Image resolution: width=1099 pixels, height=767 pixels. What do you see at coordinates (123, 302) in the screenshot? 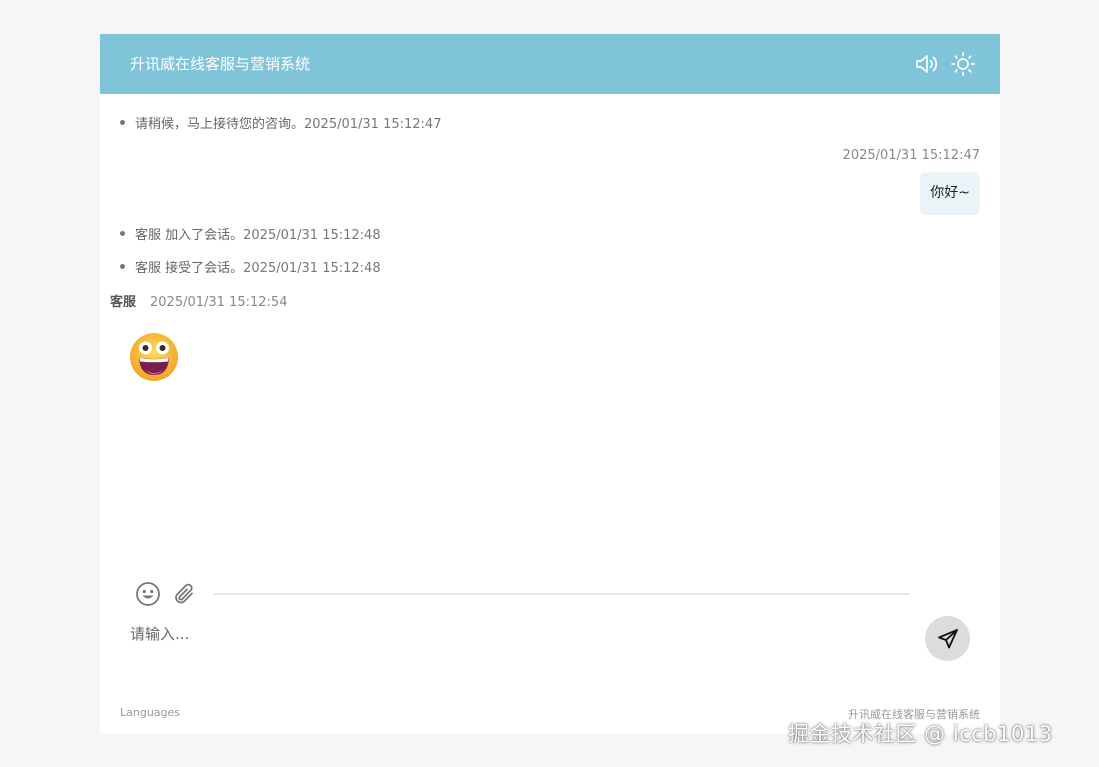
I see `agent-name: 客服` at bounding box center [123, 302].